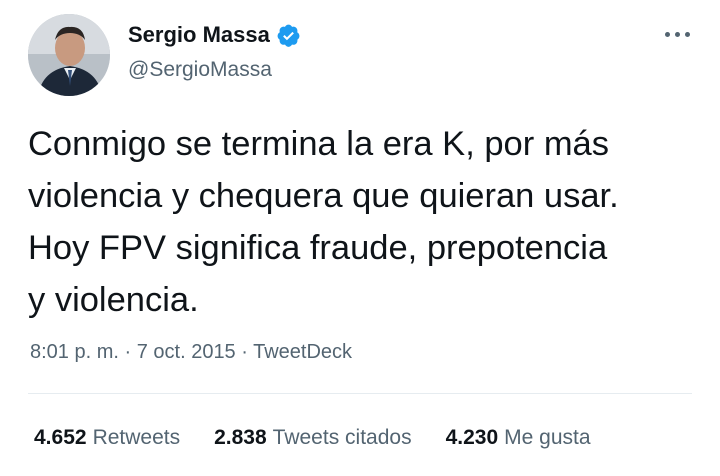 The width and height of the screenshot is (720, 476). Describe the element at coordinates (240, 437) in the screenshot. I see `quotes-count: 2.838` at that location.